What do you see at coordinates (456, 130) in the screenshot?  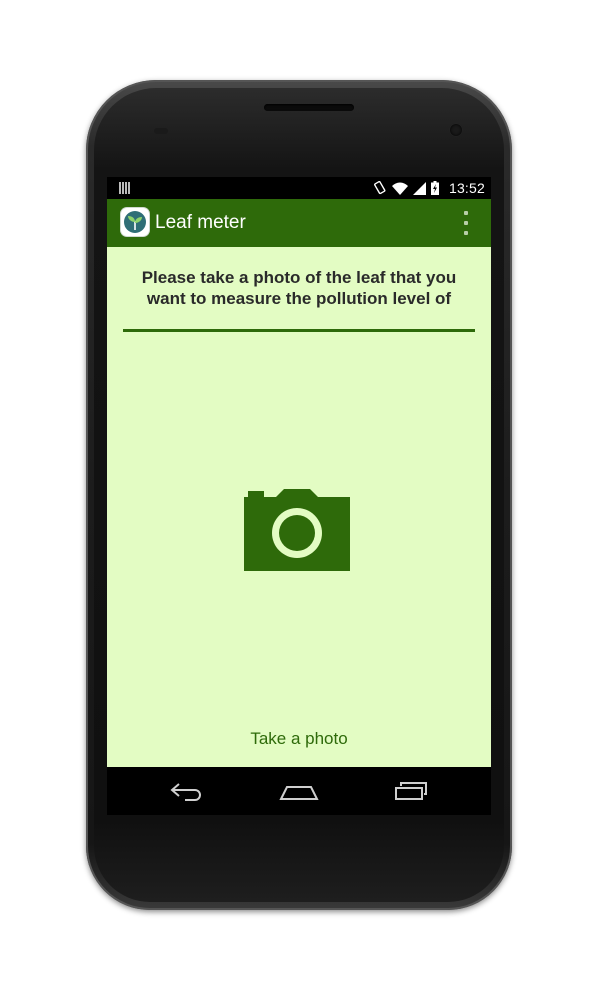 I see `front-camera` at bounding box center [456, 130].